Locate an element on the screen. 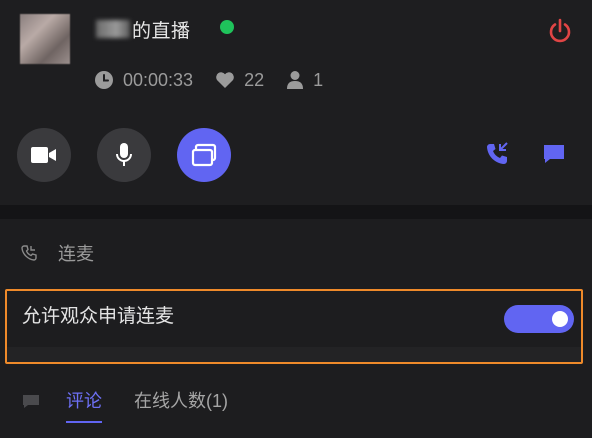  tab-comments: 评论 is located at coordinates (84, 405).